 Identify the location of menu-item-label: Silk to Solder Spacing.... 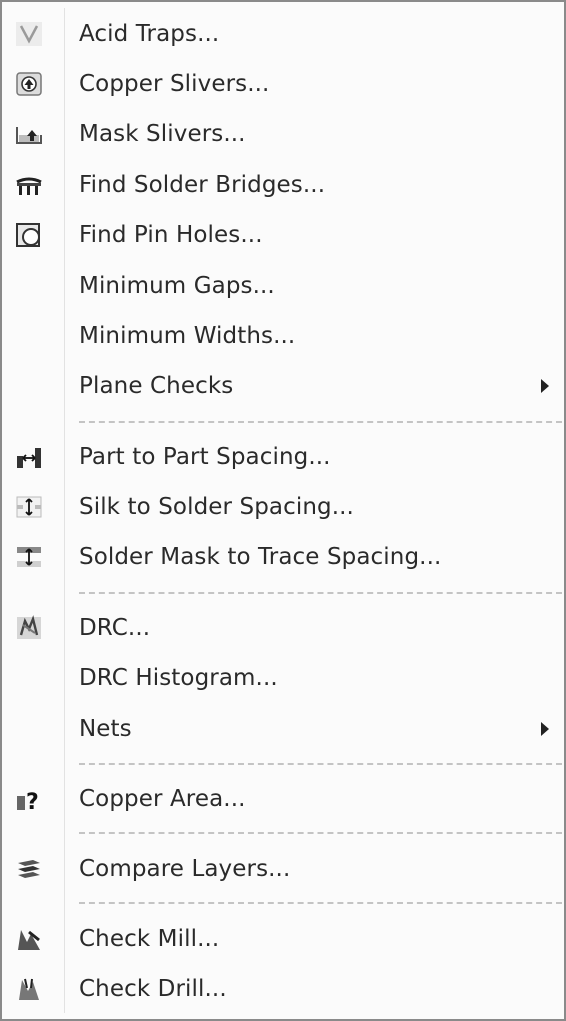
(216, 507).